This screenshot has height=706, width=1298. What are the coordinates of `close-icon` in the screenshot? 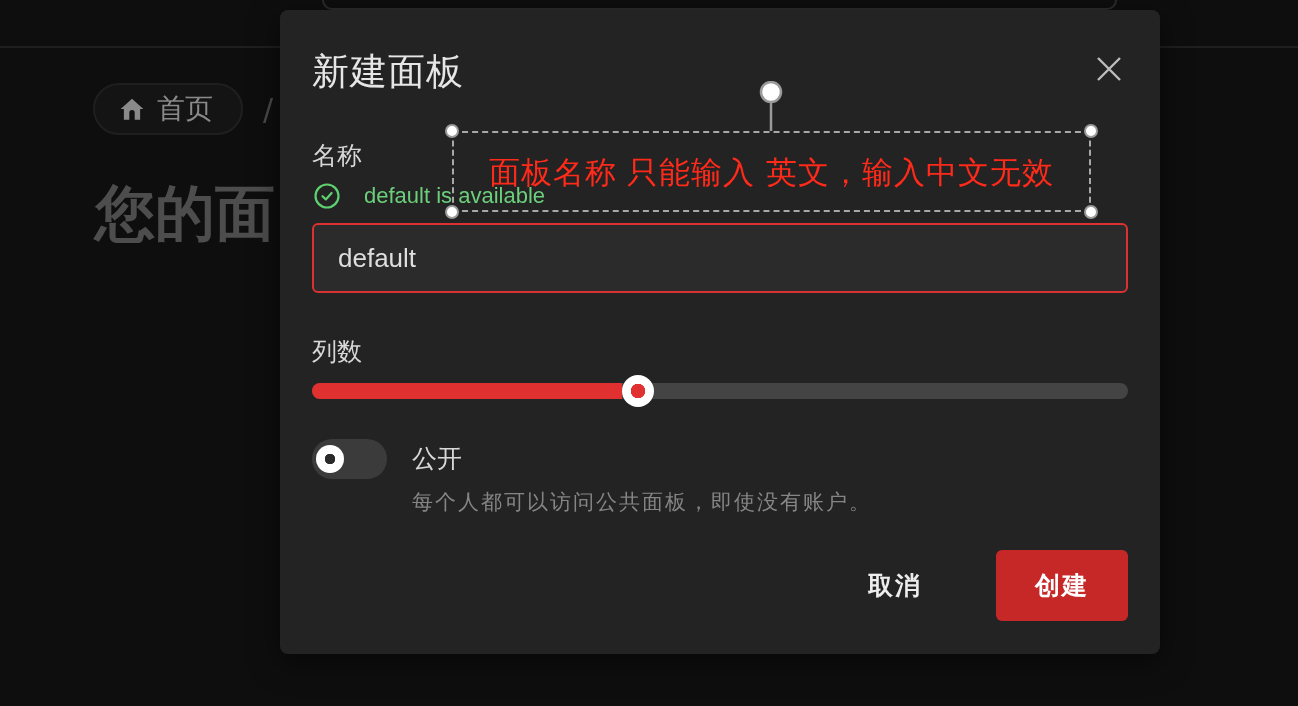 It's located at (1109, 69).